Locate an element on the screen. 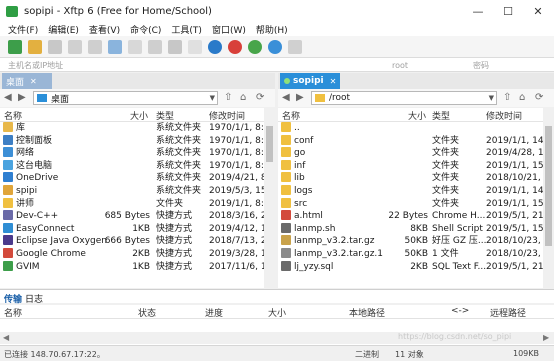 This screenshot has width=554, height=361. list-item: 这台电脑 系统文件夹 1970/1/1, 8:0 is located at coordinates (135, 166).